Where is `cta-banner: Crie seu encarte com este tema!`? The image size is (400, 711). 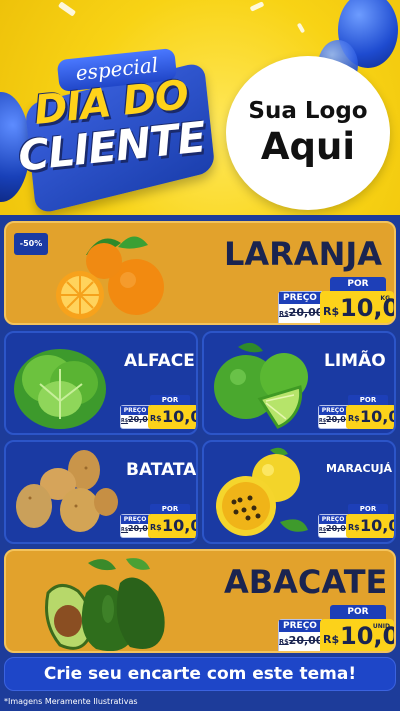
cta-banner: Crie seu encarte com este tema! is located at coordinates (200, 674).